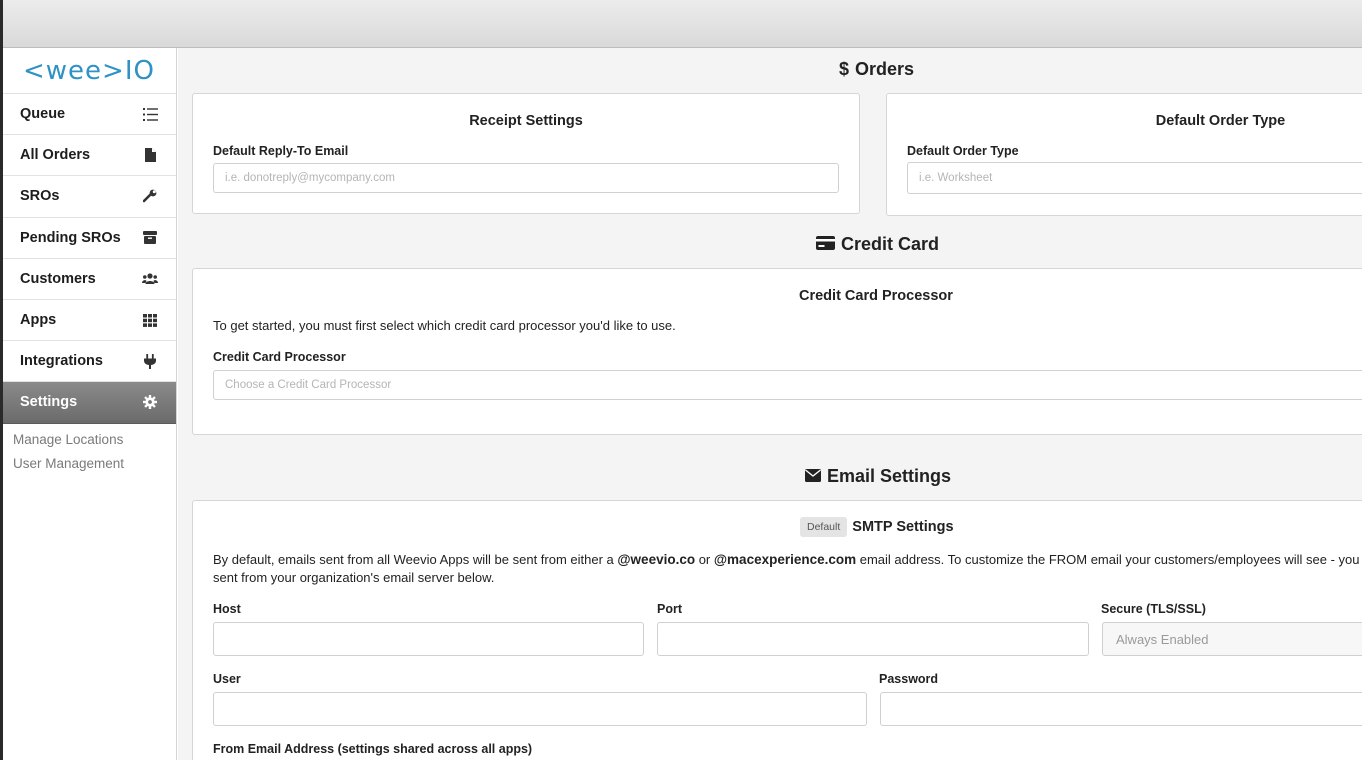 Image resolution: width=1362 pixels, height=760 pixels. Describe the element at coordinates (150, 114) in the screenshot. I see `list-icon` at that location.